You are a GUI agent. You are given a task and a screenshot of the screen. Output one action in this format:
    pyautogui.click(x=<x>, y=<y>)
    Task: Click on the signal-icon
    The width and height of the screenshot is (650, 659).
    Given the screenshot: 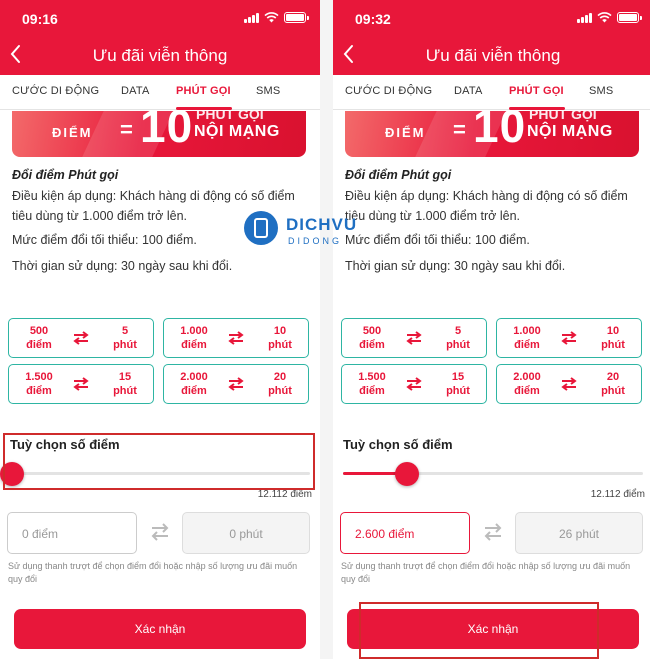 What is the action you would take?
    pyautogui.click(x=251, y=17)
    